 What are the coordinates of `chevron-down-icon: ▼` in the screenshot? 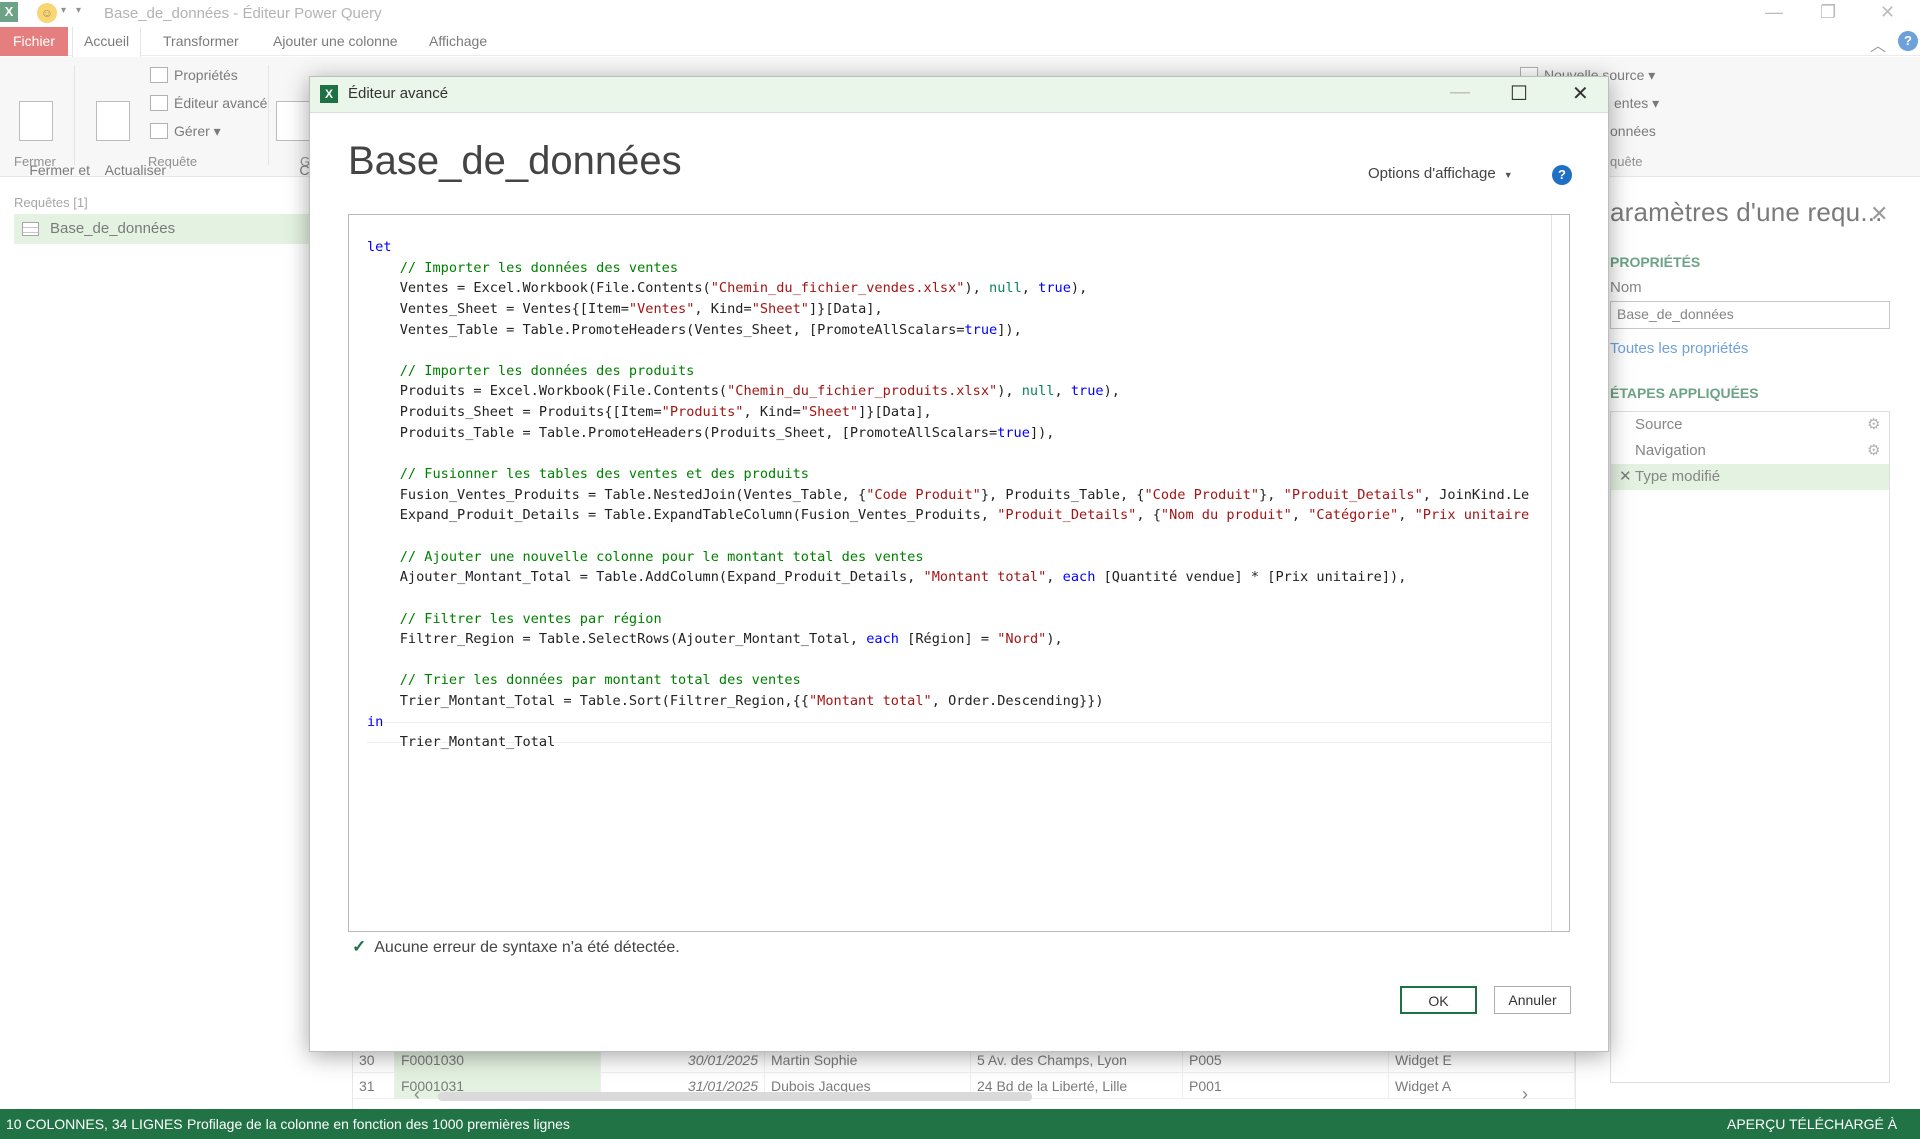 It's located at (1508, 175).